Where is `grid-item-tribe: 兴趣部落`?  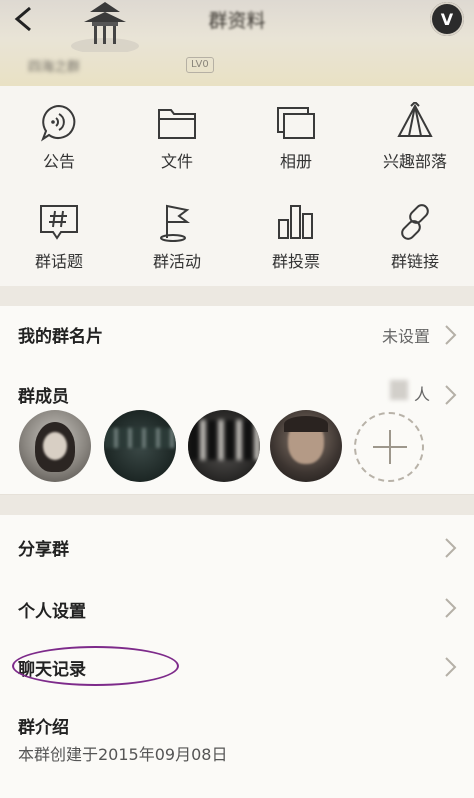 grid-item-tribe: 兴趣部落 is located at coordinates (415, 136).